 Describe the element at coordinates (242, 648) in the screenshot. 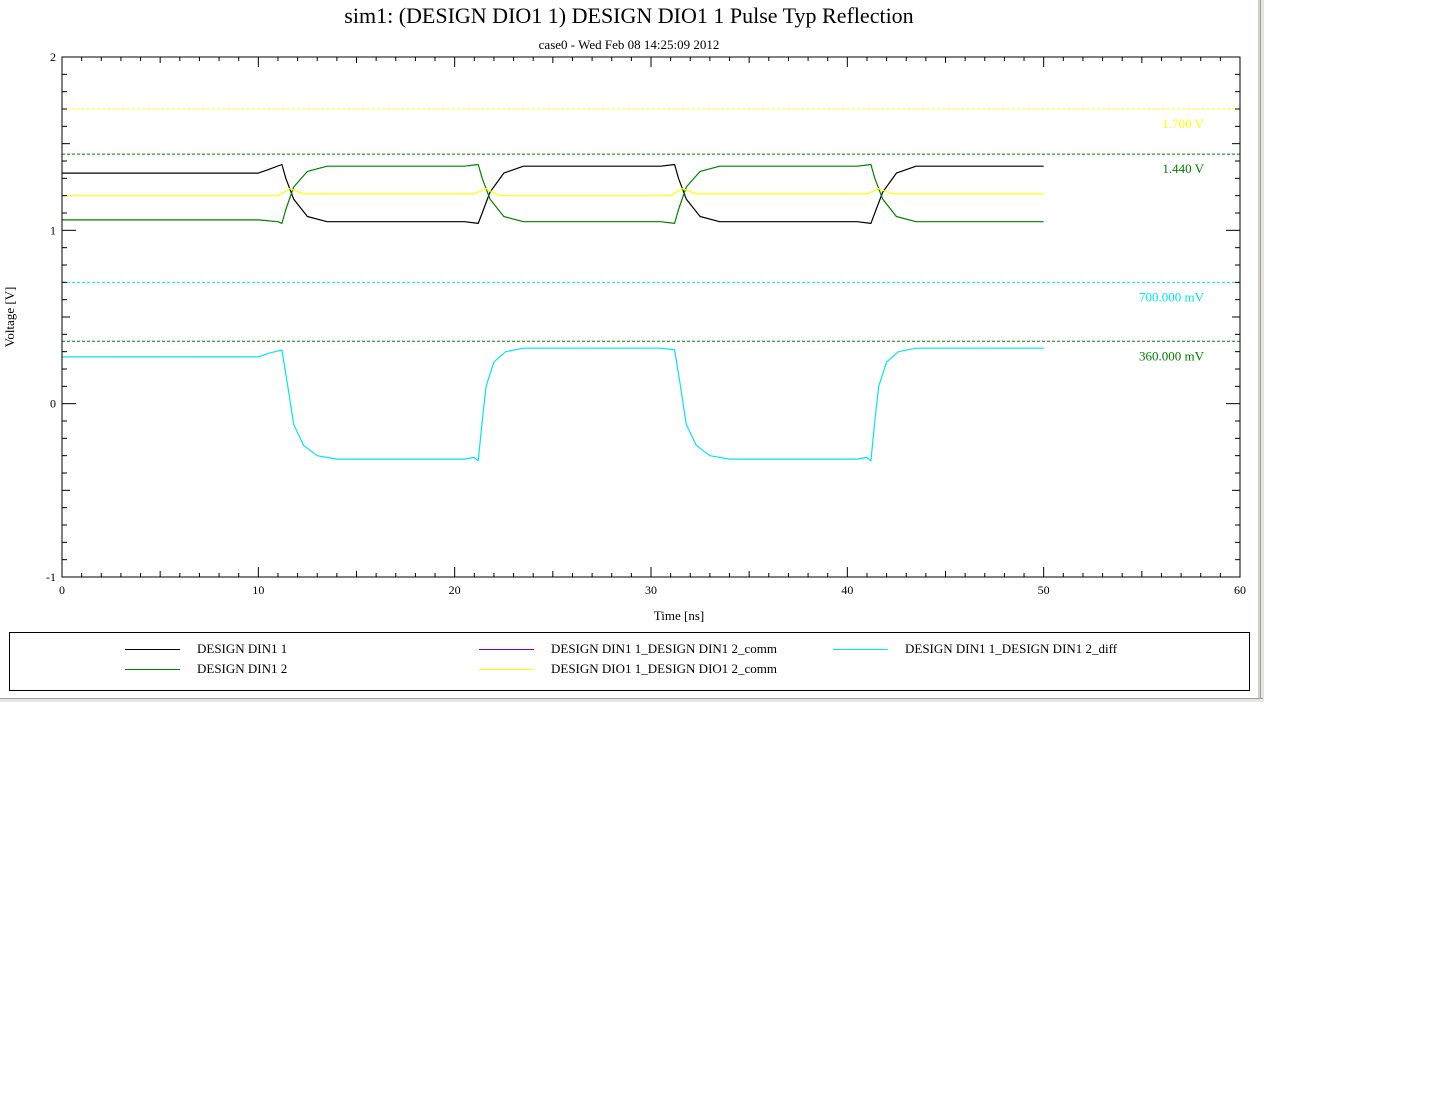

I see `legend-label: DESIGN DIN1 1` at that location.